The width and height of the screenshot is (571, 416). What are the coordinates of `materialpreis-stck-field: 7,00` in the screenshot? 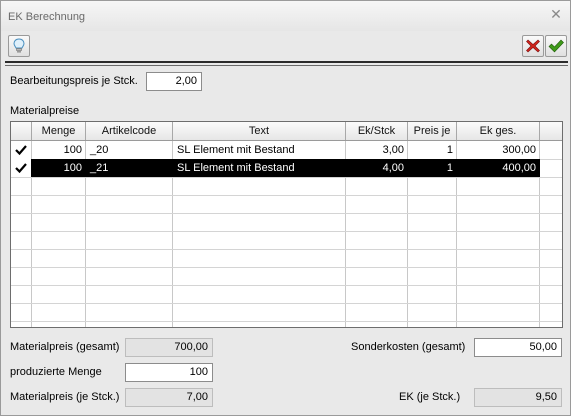 It's located at (169, 397).